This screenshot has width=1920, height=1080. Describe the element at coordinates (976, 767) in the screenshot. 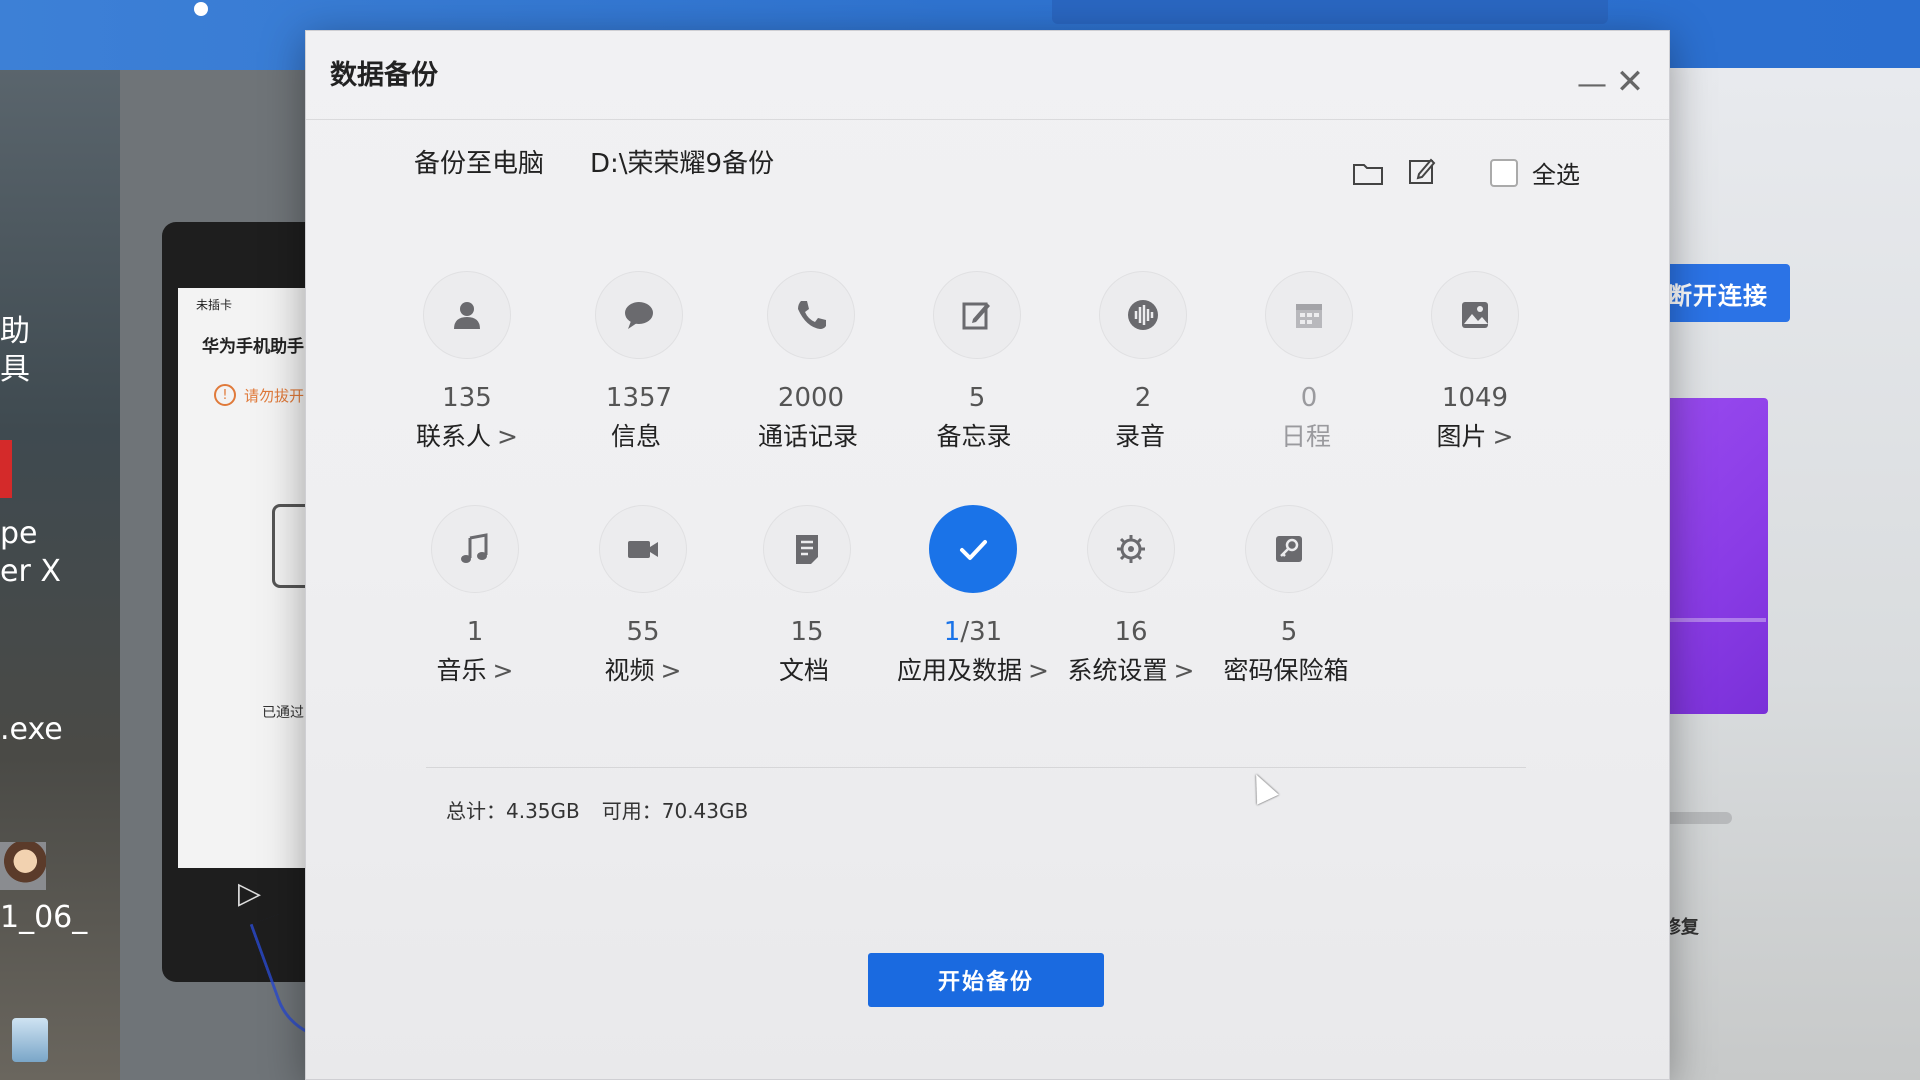

I see `storage-divider` at that location.